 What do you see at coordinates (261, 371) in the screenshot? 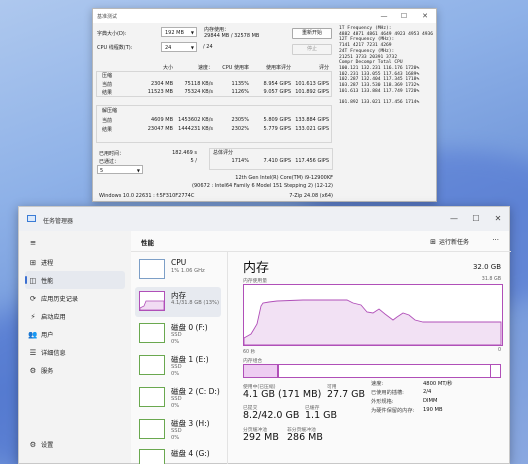
I see `composition-in-use` at bounding box center [261, 371].